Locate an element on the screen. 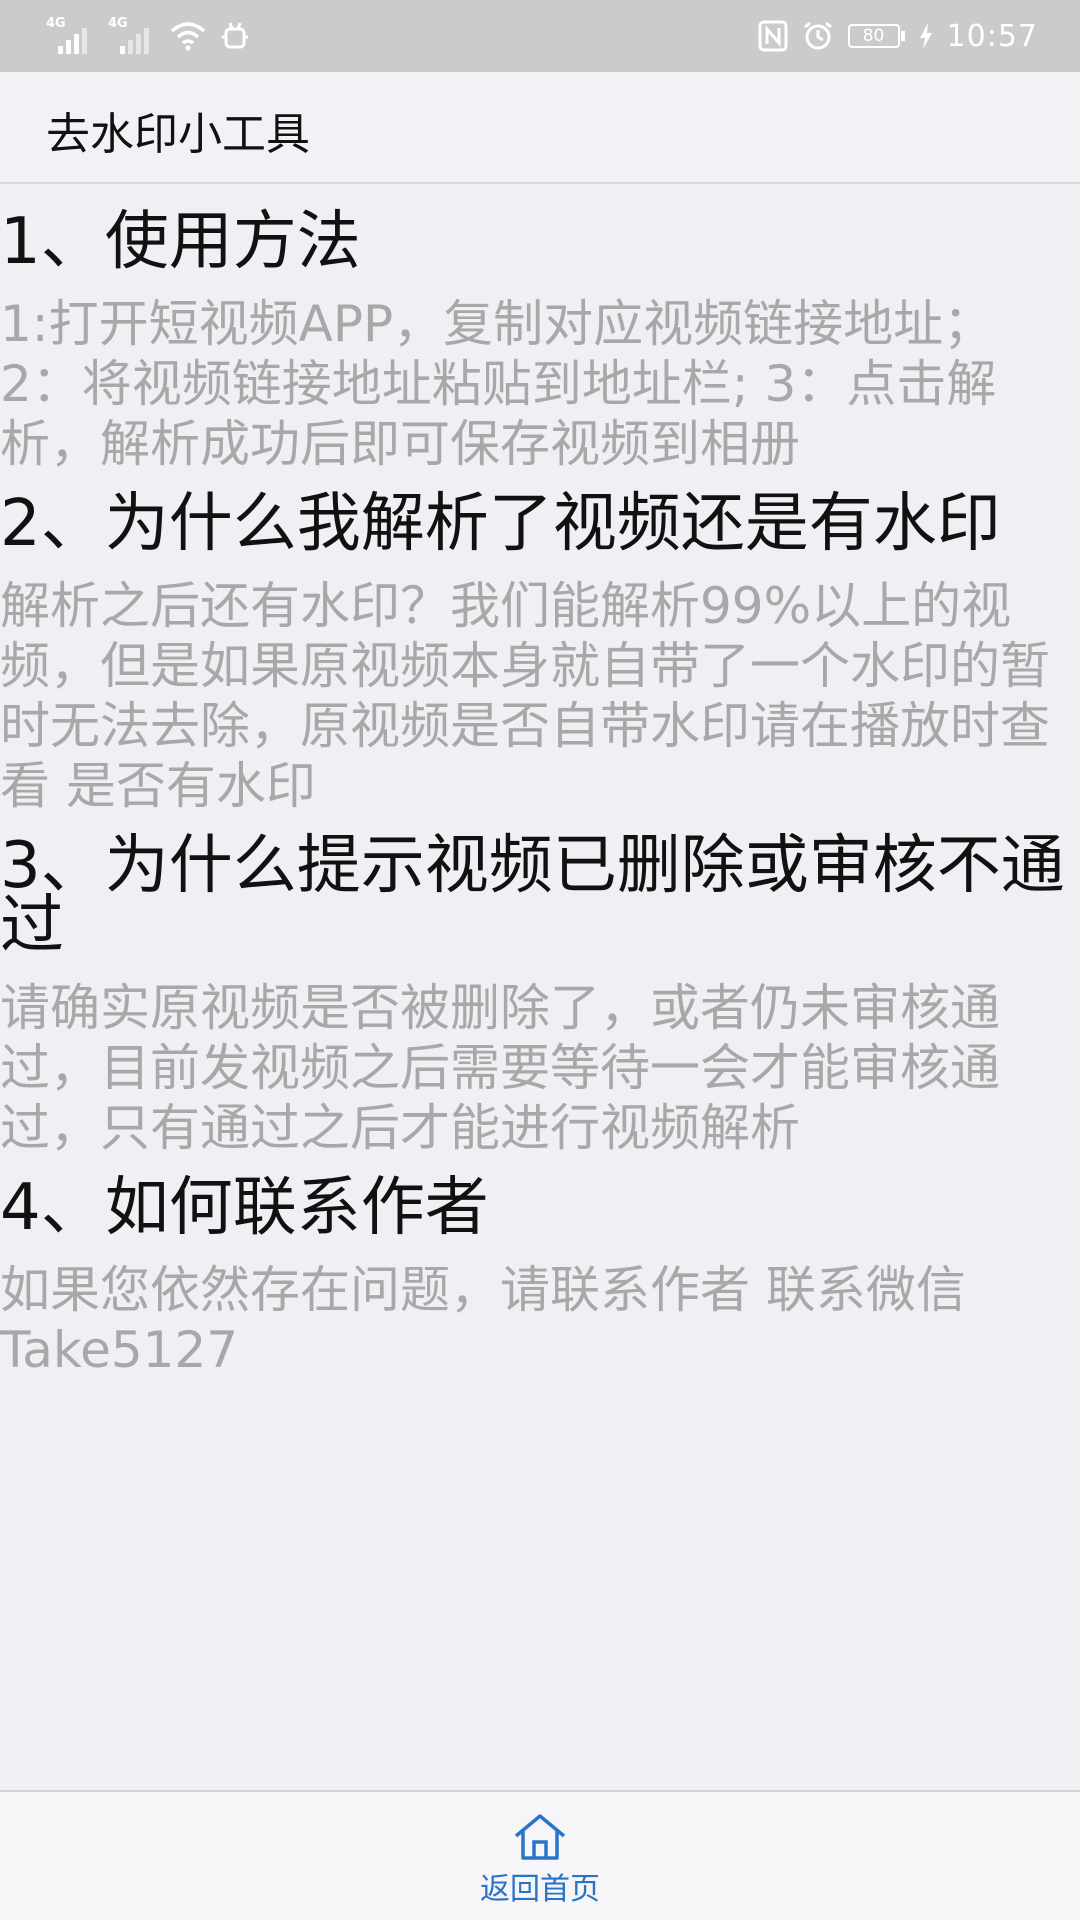  nfc-icon is located at coordinates (773, 36).